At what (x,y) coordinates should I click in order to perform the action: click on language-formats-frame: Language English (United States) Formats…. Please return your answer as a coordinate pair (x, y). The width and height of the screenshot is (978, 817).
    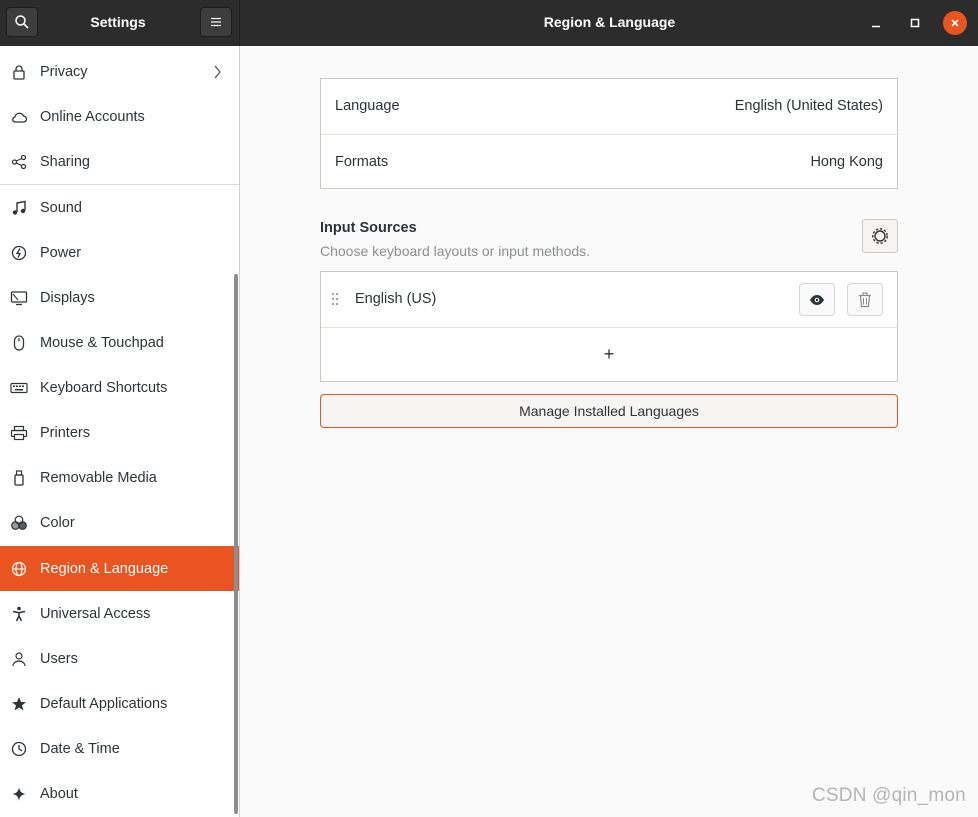
    Looking at the image, I should click on (609, 133).